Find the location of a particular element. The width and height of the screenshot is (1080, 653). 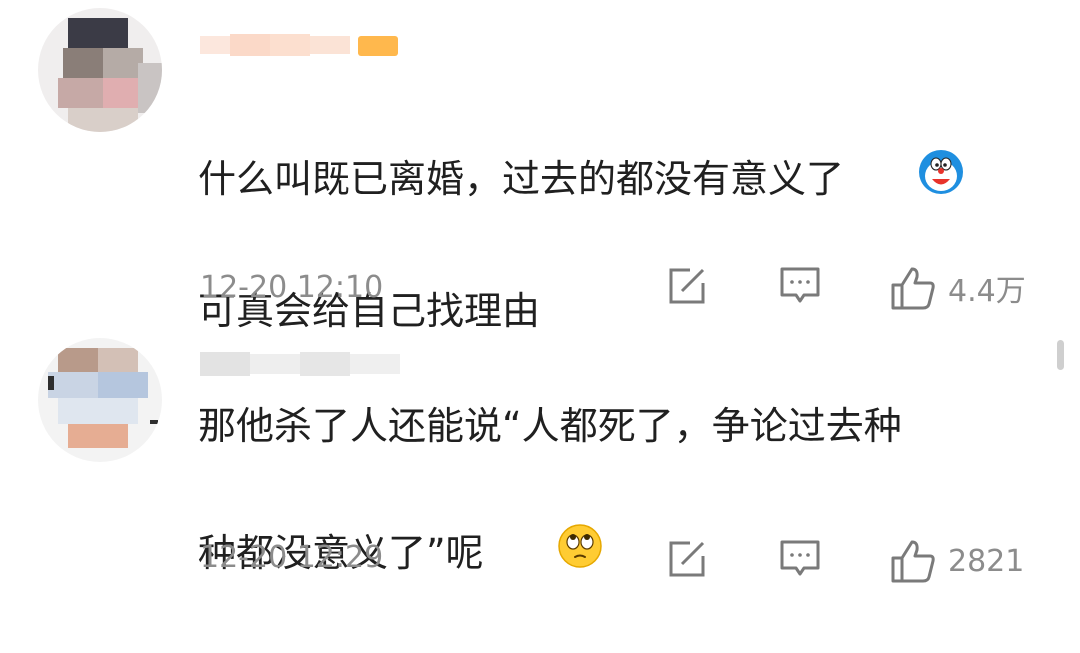

eye-roll-emoji-icon is located at coordinates (544, 555).